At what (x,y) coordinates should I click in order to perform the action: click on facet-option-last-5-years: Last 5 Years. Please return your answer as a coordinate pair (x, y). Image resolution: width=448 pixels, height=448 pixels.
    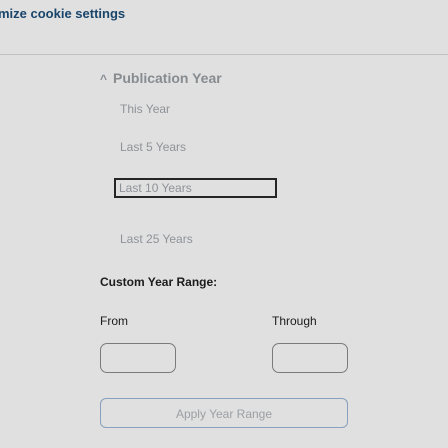
    Looking at the image, I should click on (153, 147).